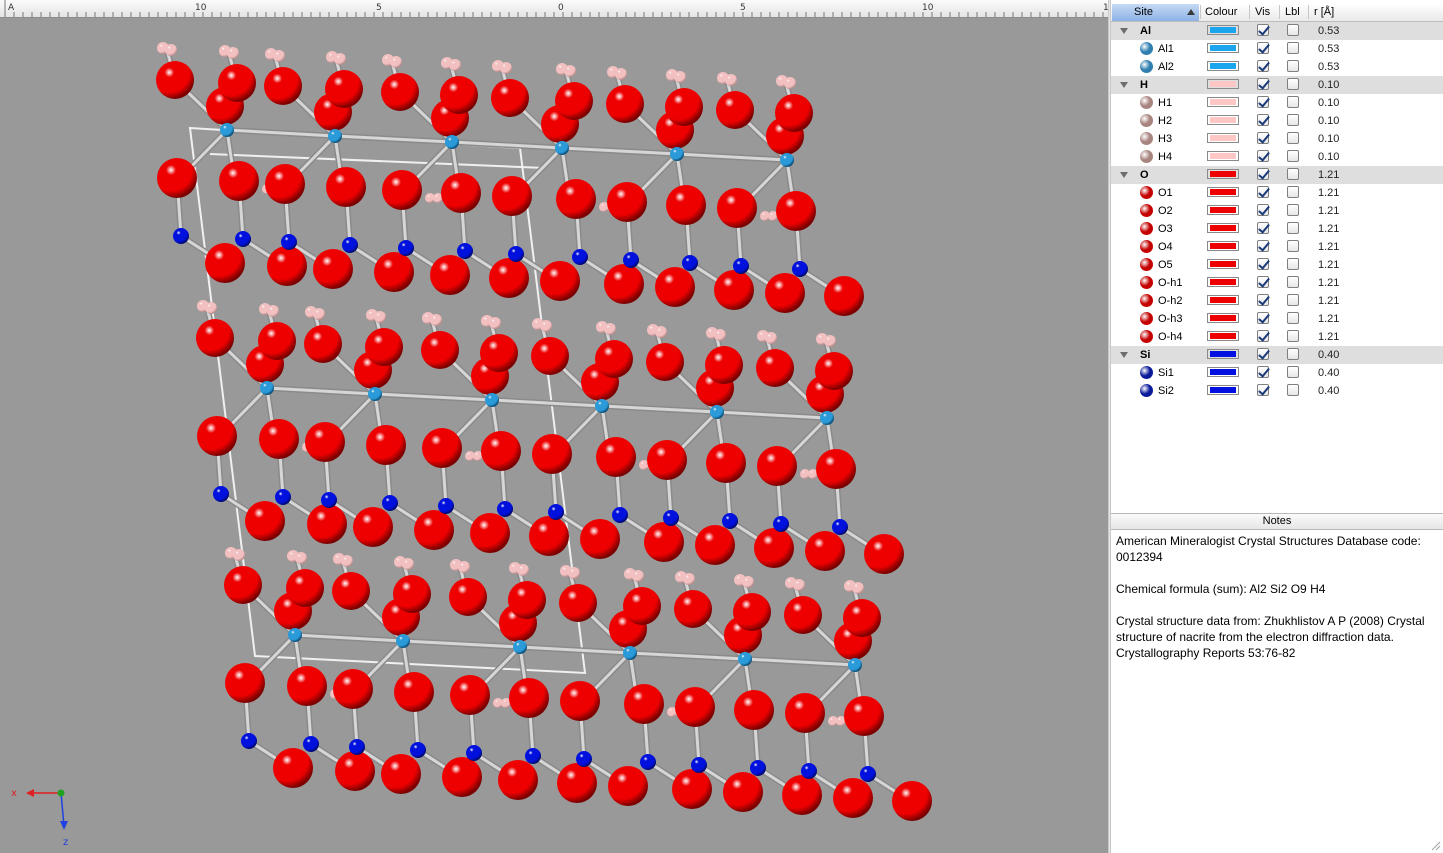  Describe the element at coordinates (1277, 31) in the screenshot. I see `element-group-row: Al 0.53` at that location.